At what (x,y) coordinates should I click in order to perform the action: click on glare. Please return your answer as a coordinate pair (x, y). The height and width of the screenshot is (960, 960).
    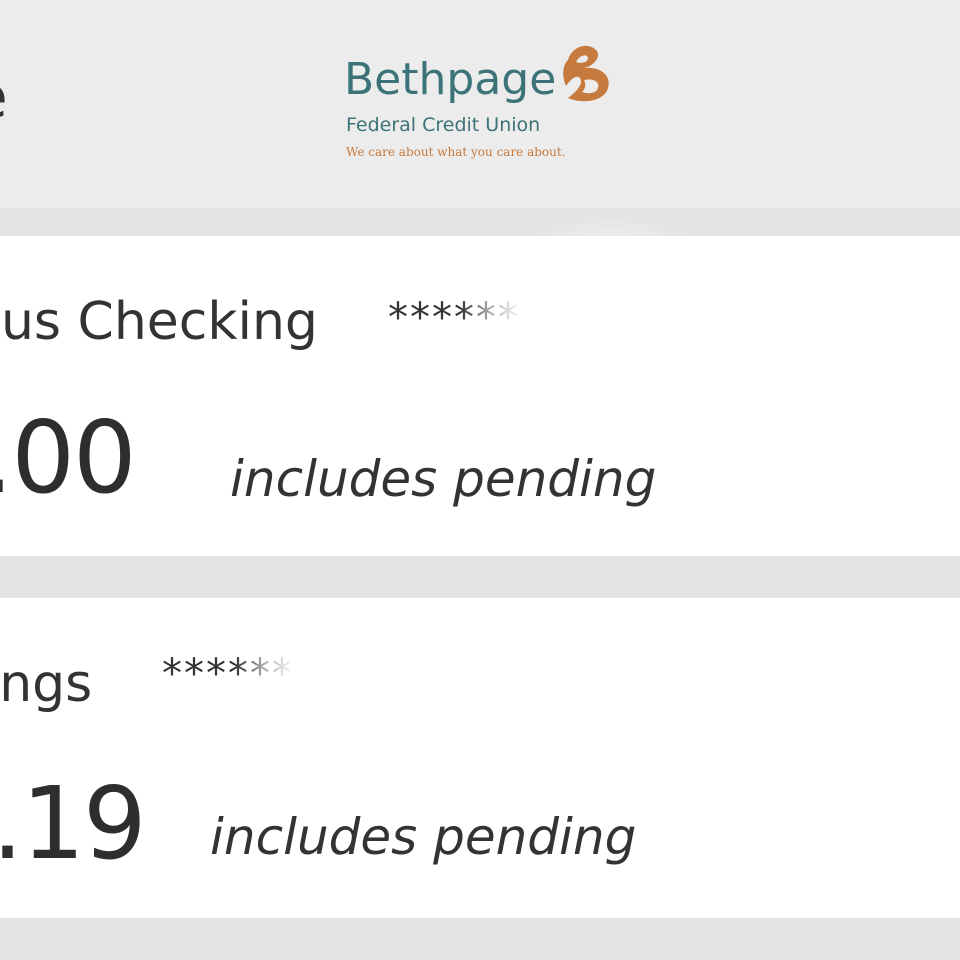
    Looking at the image, I should click on (610, 276).